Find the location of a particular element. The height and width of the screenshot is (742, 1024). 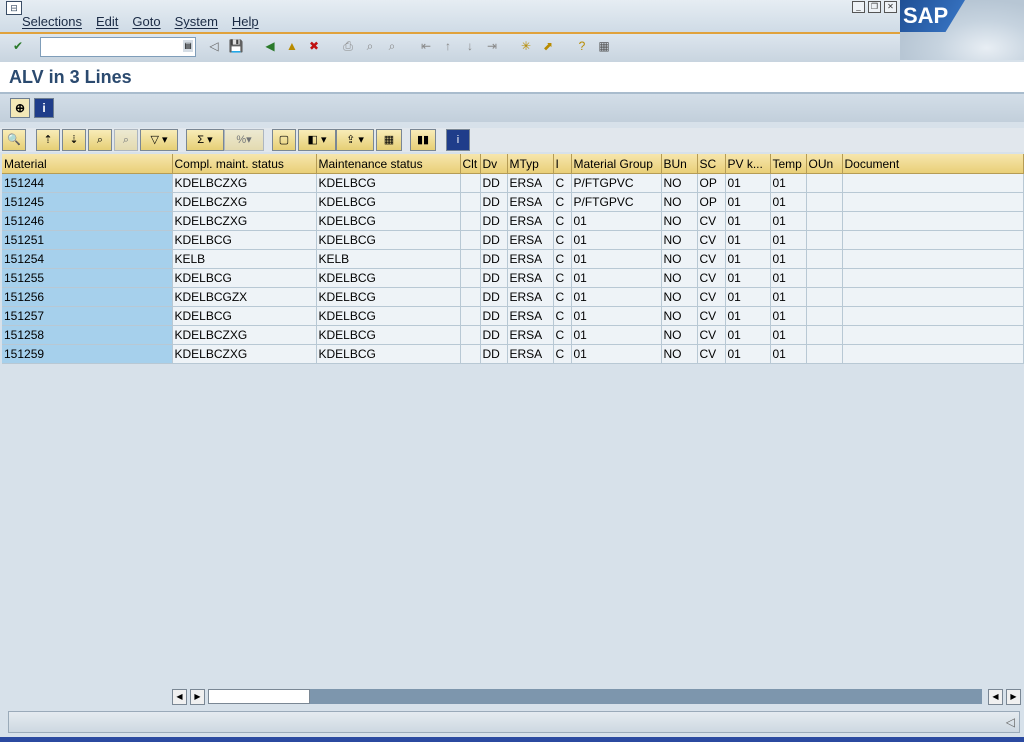

command-dropdown-icon: ▤ is located at coordinates (188, 46).